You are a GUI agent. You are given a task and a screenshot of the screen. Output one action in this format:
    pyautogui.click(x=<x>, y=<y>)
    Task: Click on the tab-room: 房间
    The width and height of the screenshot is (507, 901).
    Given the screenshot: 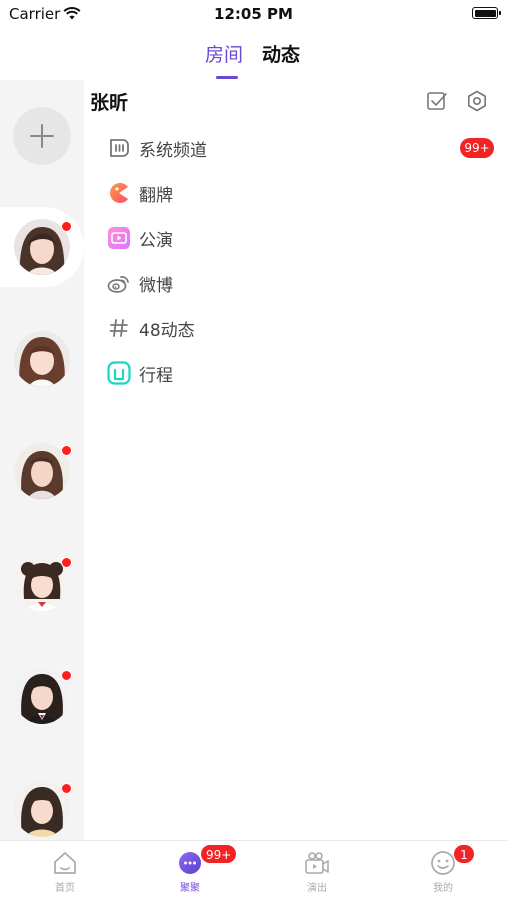 What is the action you would take?
    pyautogui.click(x=224, y=53)
    